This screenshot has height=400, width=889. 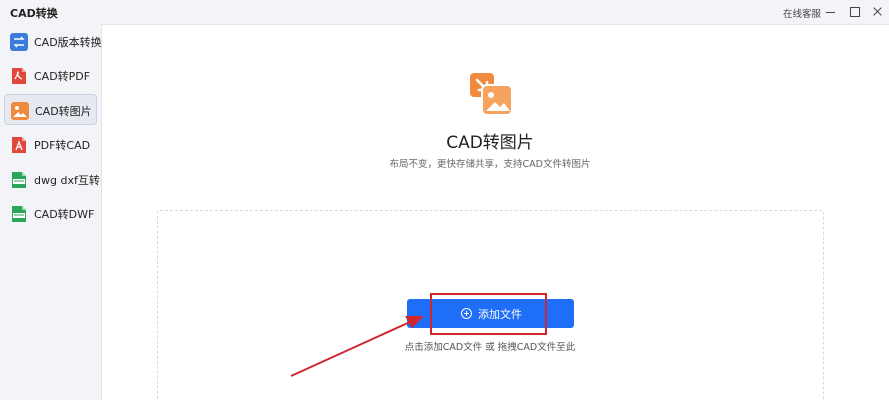 What do you see at coordinates (490, 143) in the screenshot?
I see `page-title: CAD转图片` at bounding box center [490, 143].